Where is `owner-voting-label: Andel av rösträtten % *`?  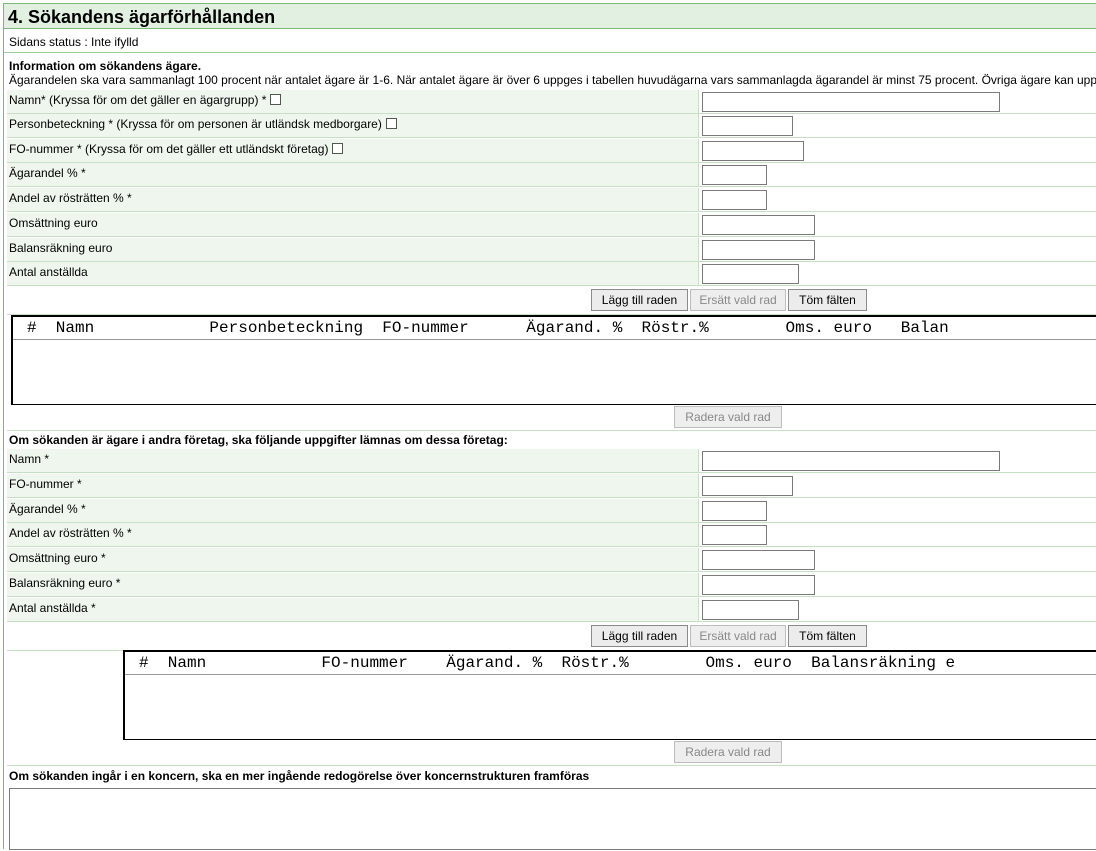
owner-voting-label: Andel av rösträtten % * is located at coordinates (353, 199).